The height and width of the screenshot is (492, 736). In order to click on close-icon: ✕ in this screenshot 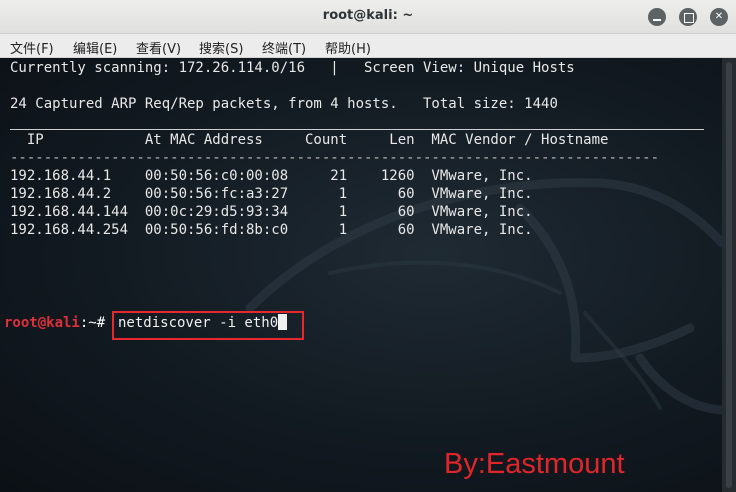, I will do `click(719, 17)`.